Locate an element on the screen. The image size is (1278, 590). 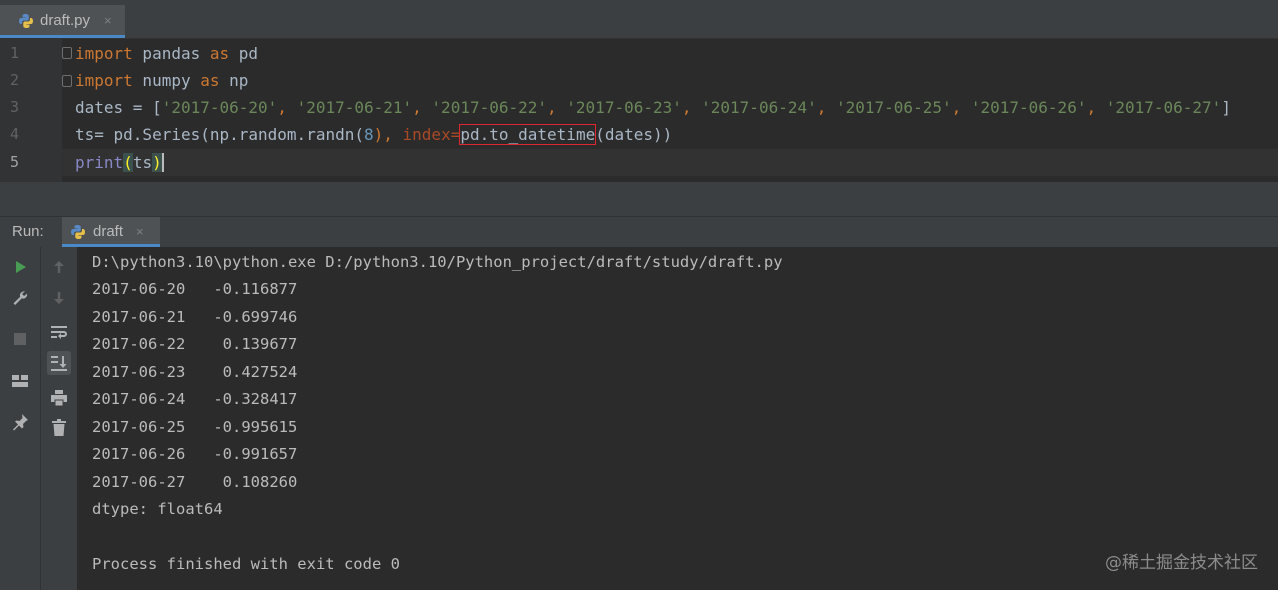
line-number: 1 is located at coordinates (15, 53).